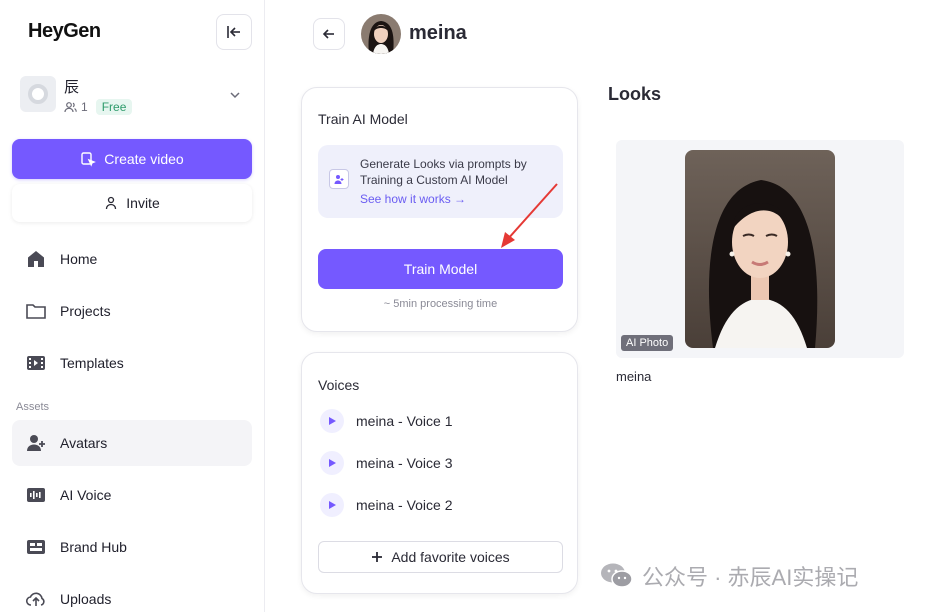  Describe the element at coordinates (363, 119) in the screenshot. I see `train-card-title: Train AI Model` at that location.